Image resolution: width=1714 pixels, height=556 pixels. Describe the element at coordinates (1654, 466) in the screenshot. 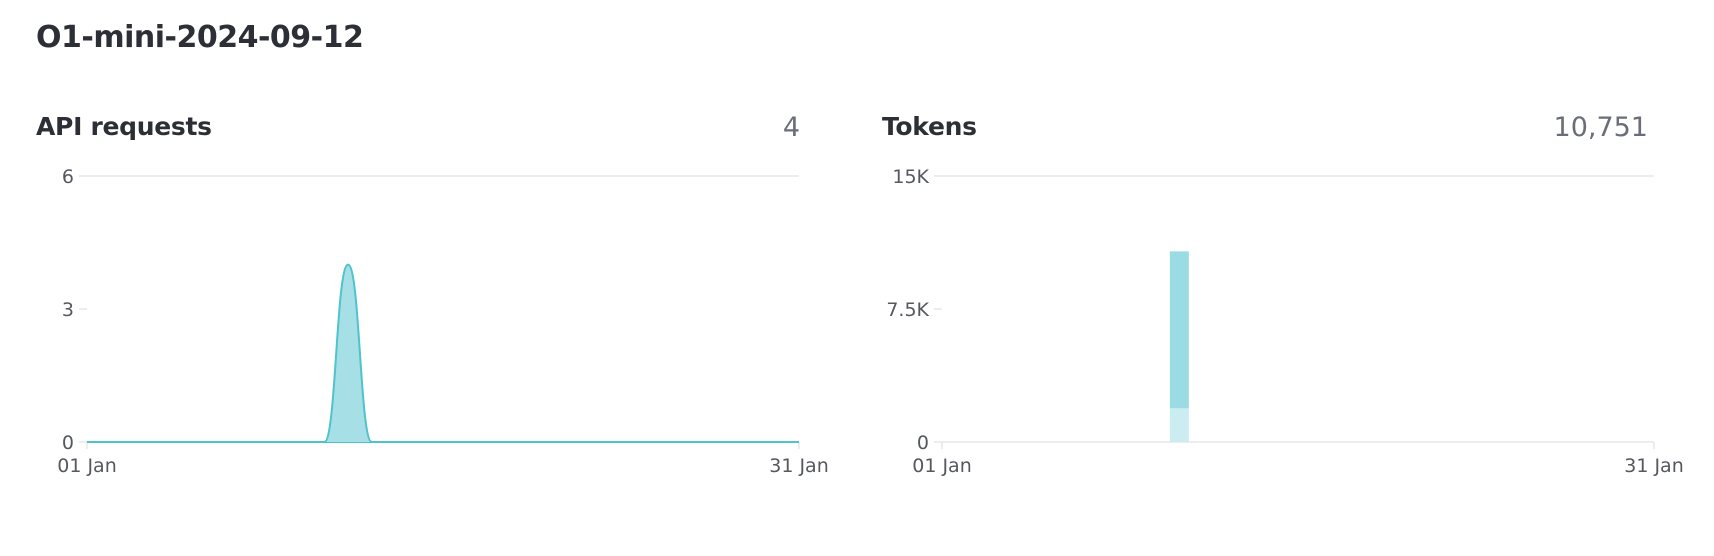

I see `tokens-x-tick-label: 31 Jan` at that location.